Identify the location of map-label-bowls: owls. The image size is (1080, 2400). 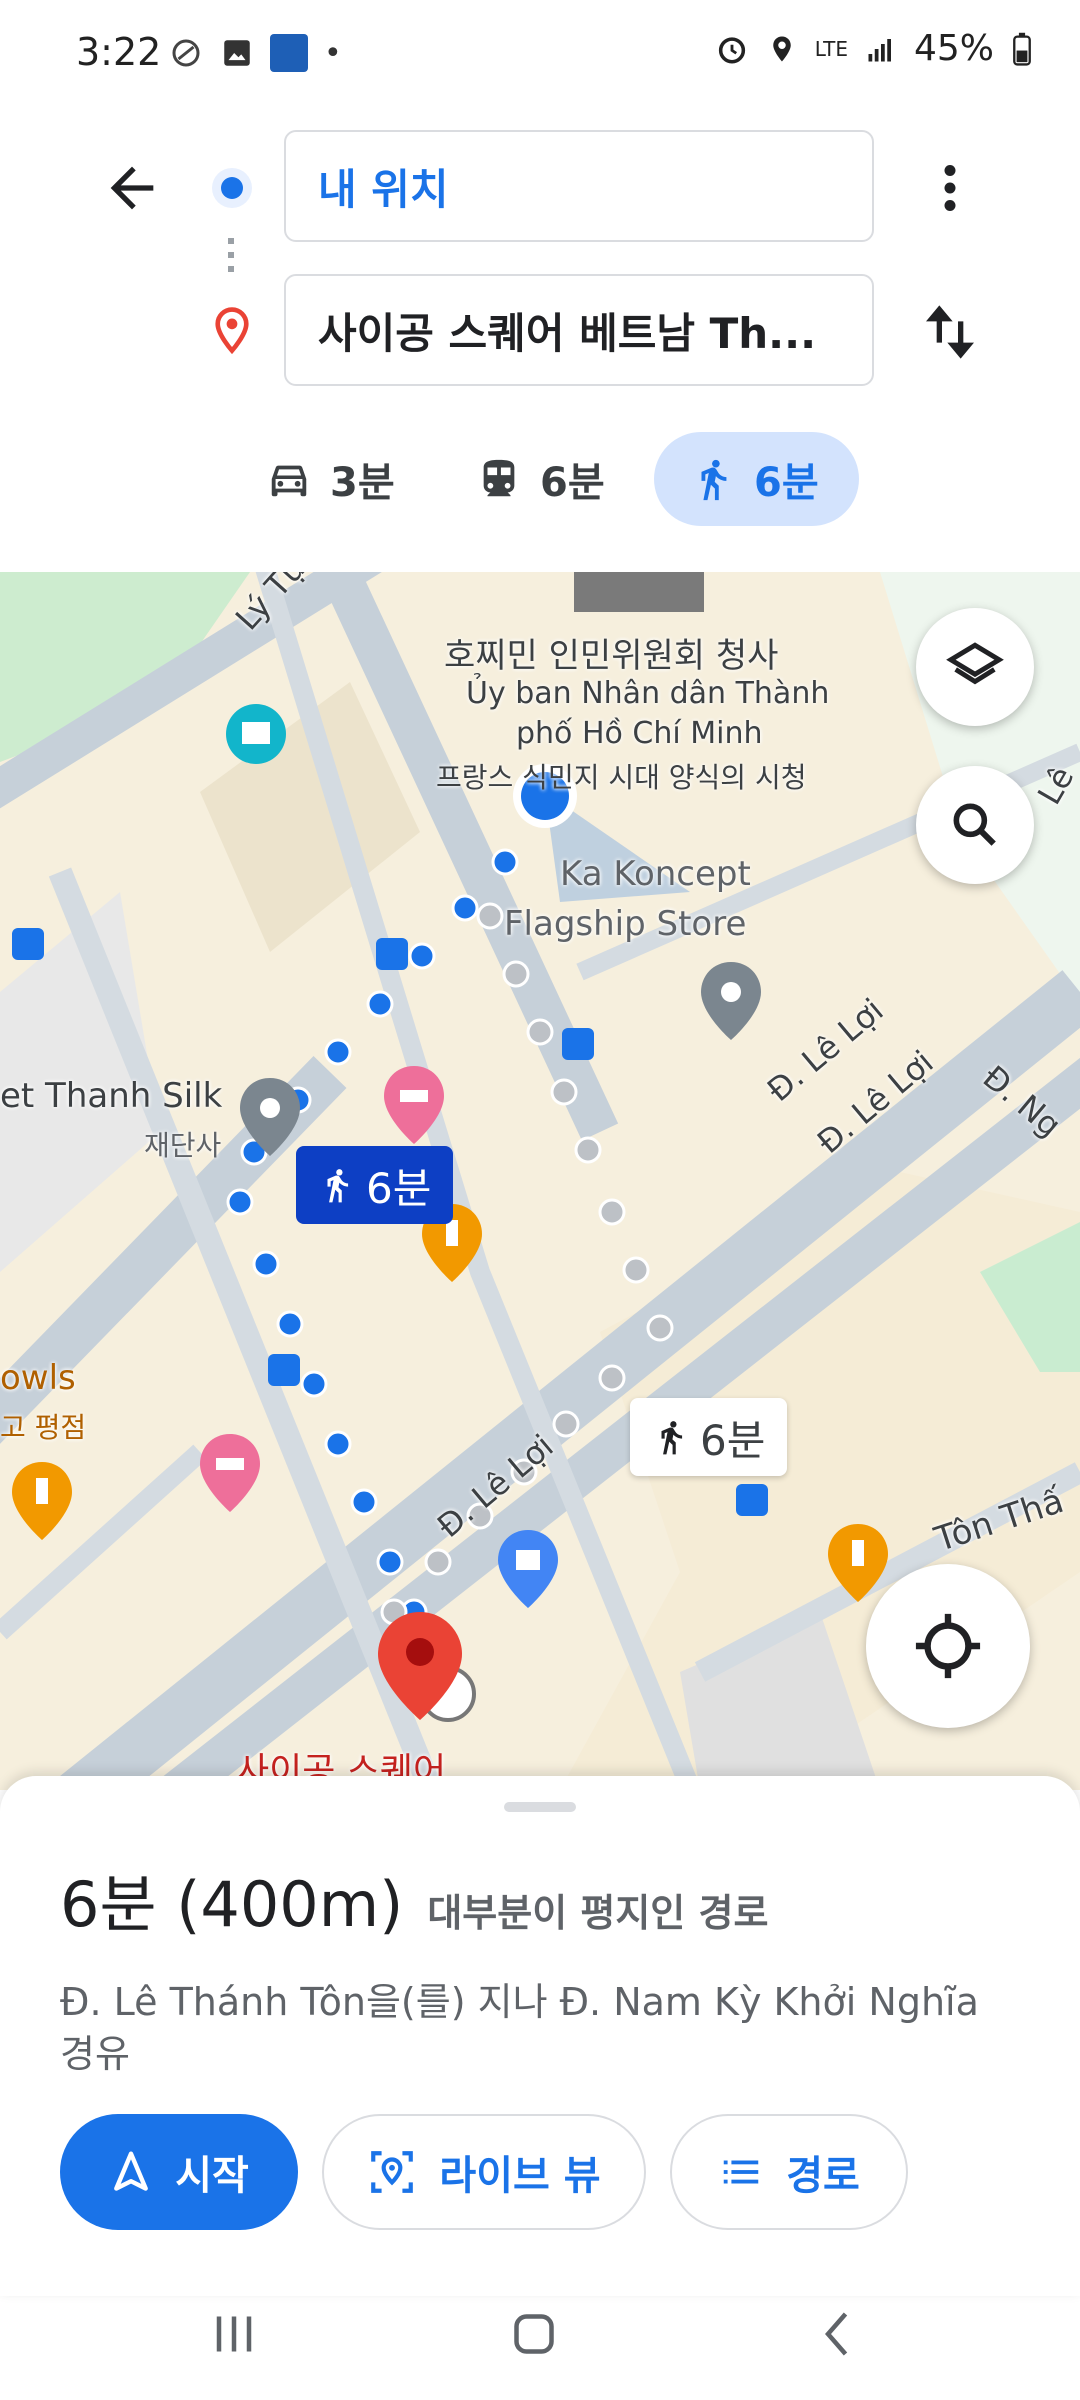
(38, 1378).